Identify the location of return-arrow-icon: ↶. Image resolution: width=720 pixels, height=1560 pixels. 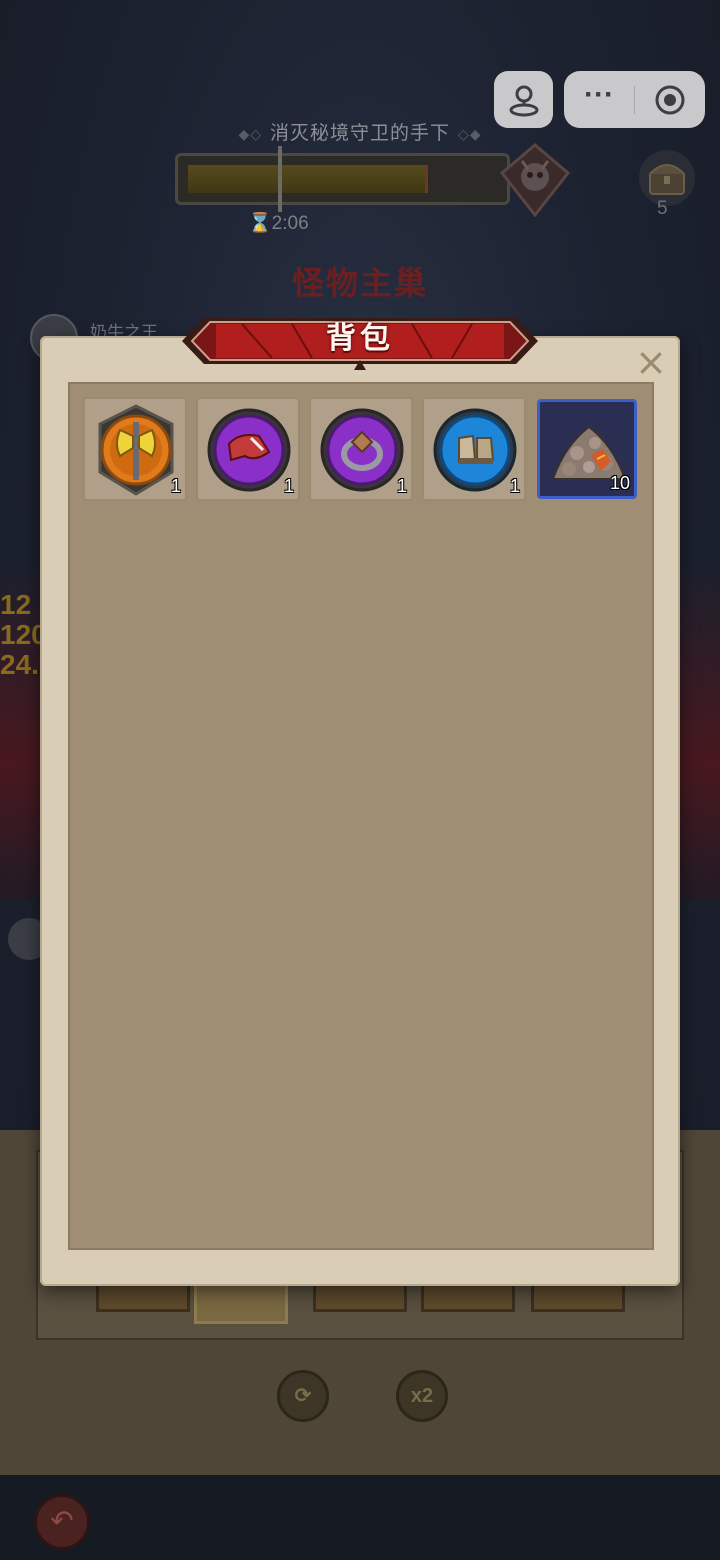
(62, 1520).